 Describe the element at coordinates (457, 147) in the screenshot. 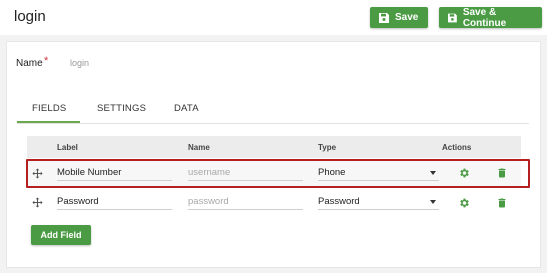

I see `column-header-actions: Actions` at that location.